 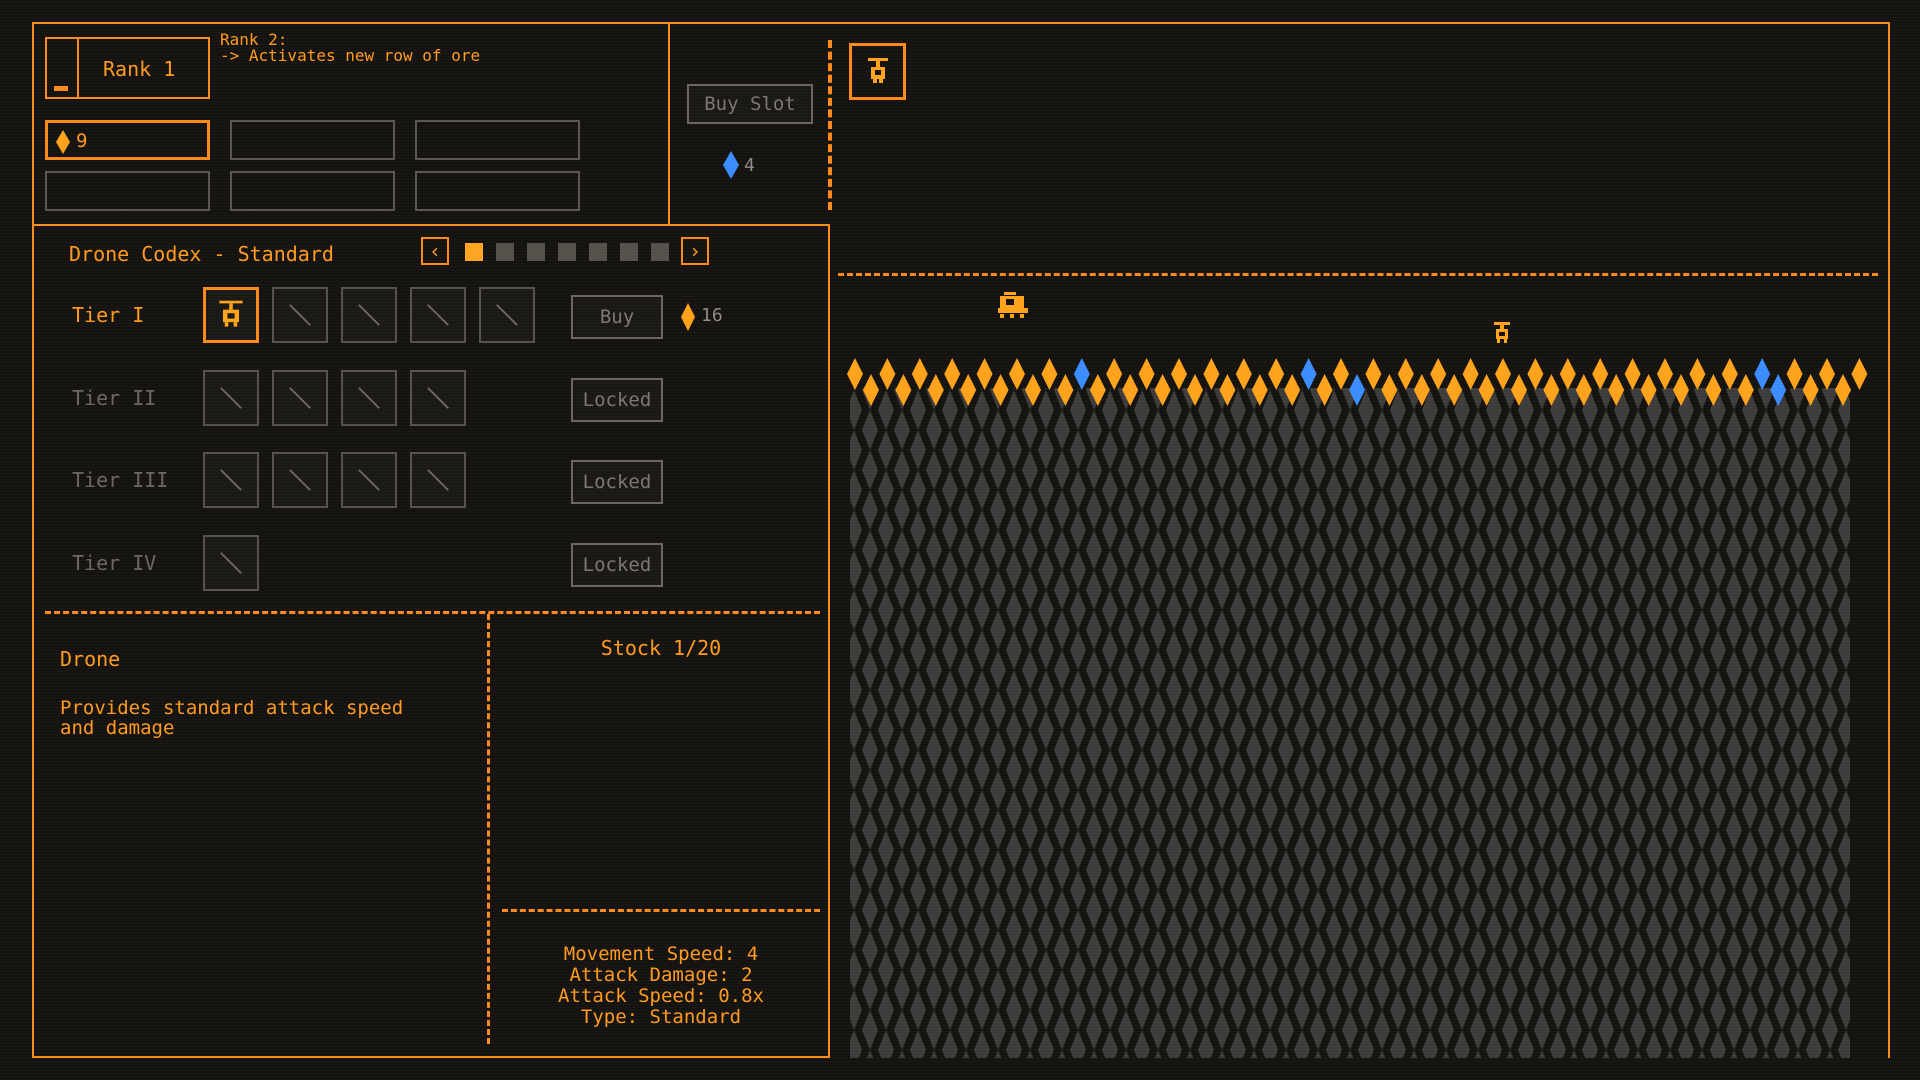 I want to click on codex-top-line, so click(x=431, y=225).